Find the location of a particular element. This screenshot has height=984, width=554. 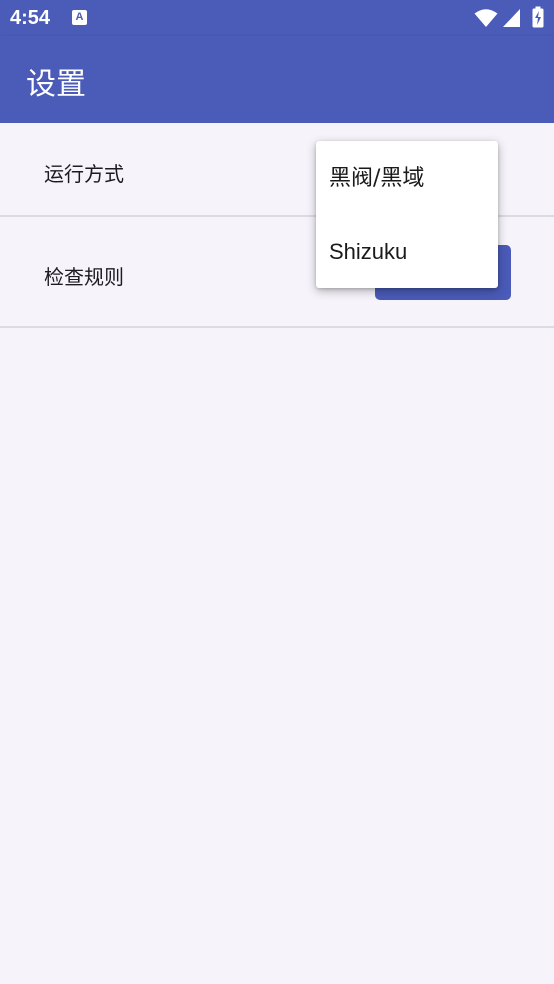

page-title: 设置 is located at coordinates (56, 84).